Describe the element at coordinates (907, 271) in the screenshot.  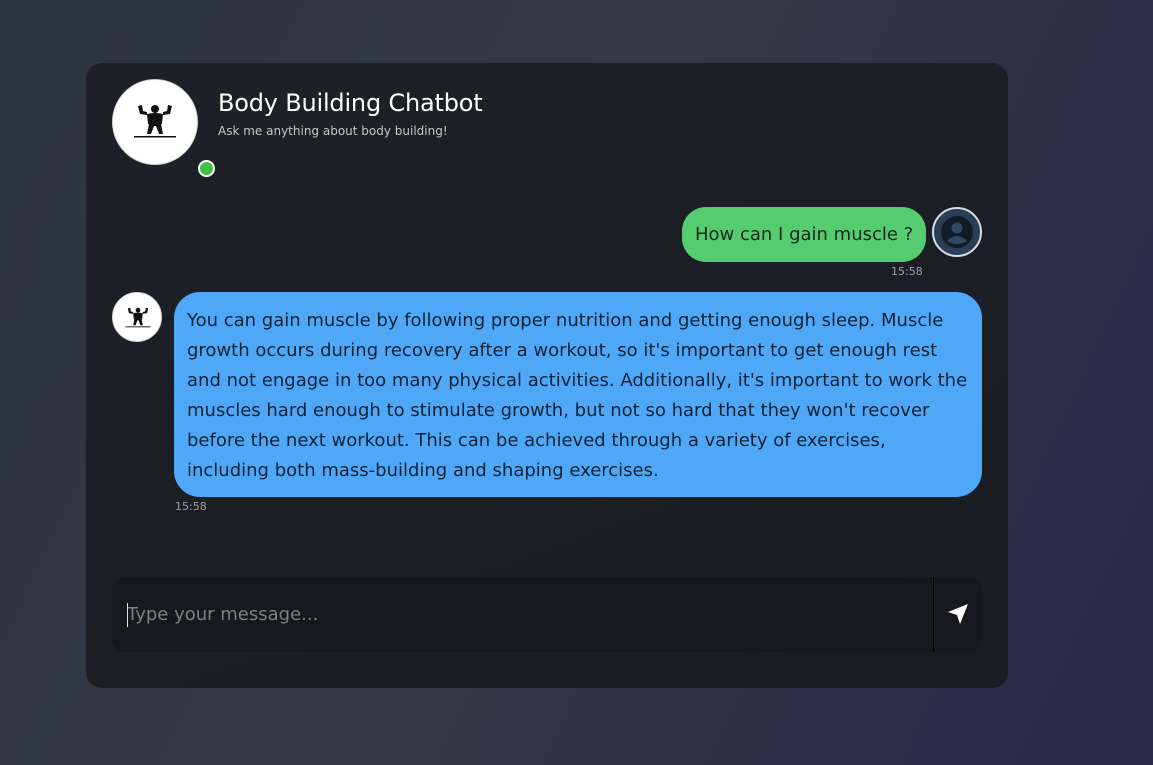
I see `user-message-time: 15:58` at that location.